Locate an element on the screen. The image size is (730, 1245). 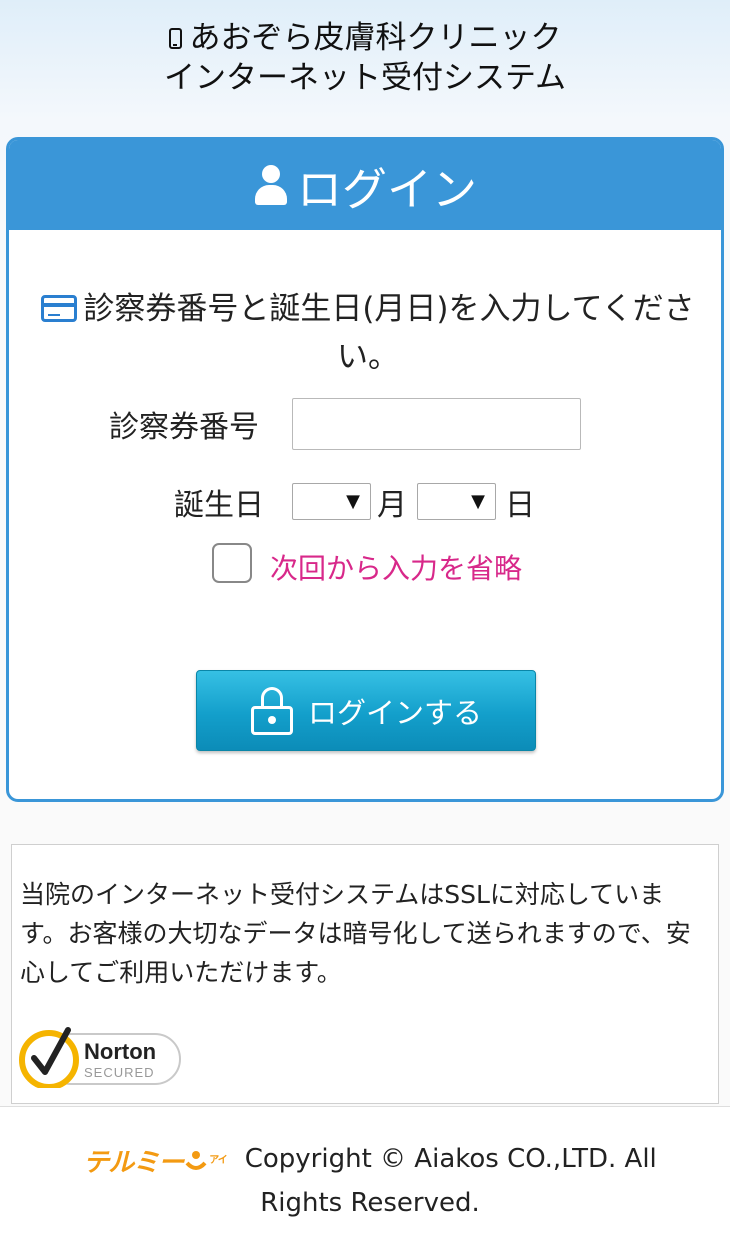
card-number-input is located at coordinates (436, 424).